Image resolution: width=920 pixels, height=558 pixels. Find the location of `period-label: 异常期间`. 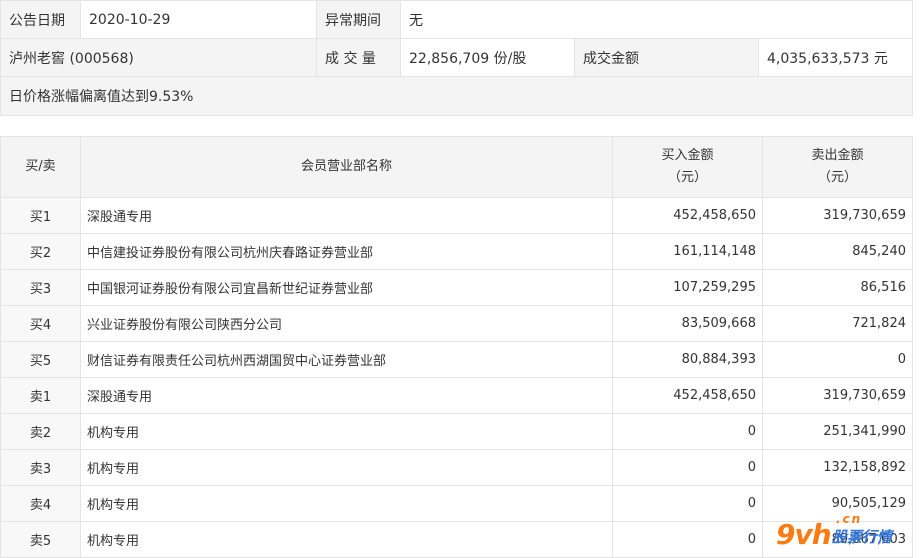

period-label: 异常期间 is located at coordinates (358, 19).